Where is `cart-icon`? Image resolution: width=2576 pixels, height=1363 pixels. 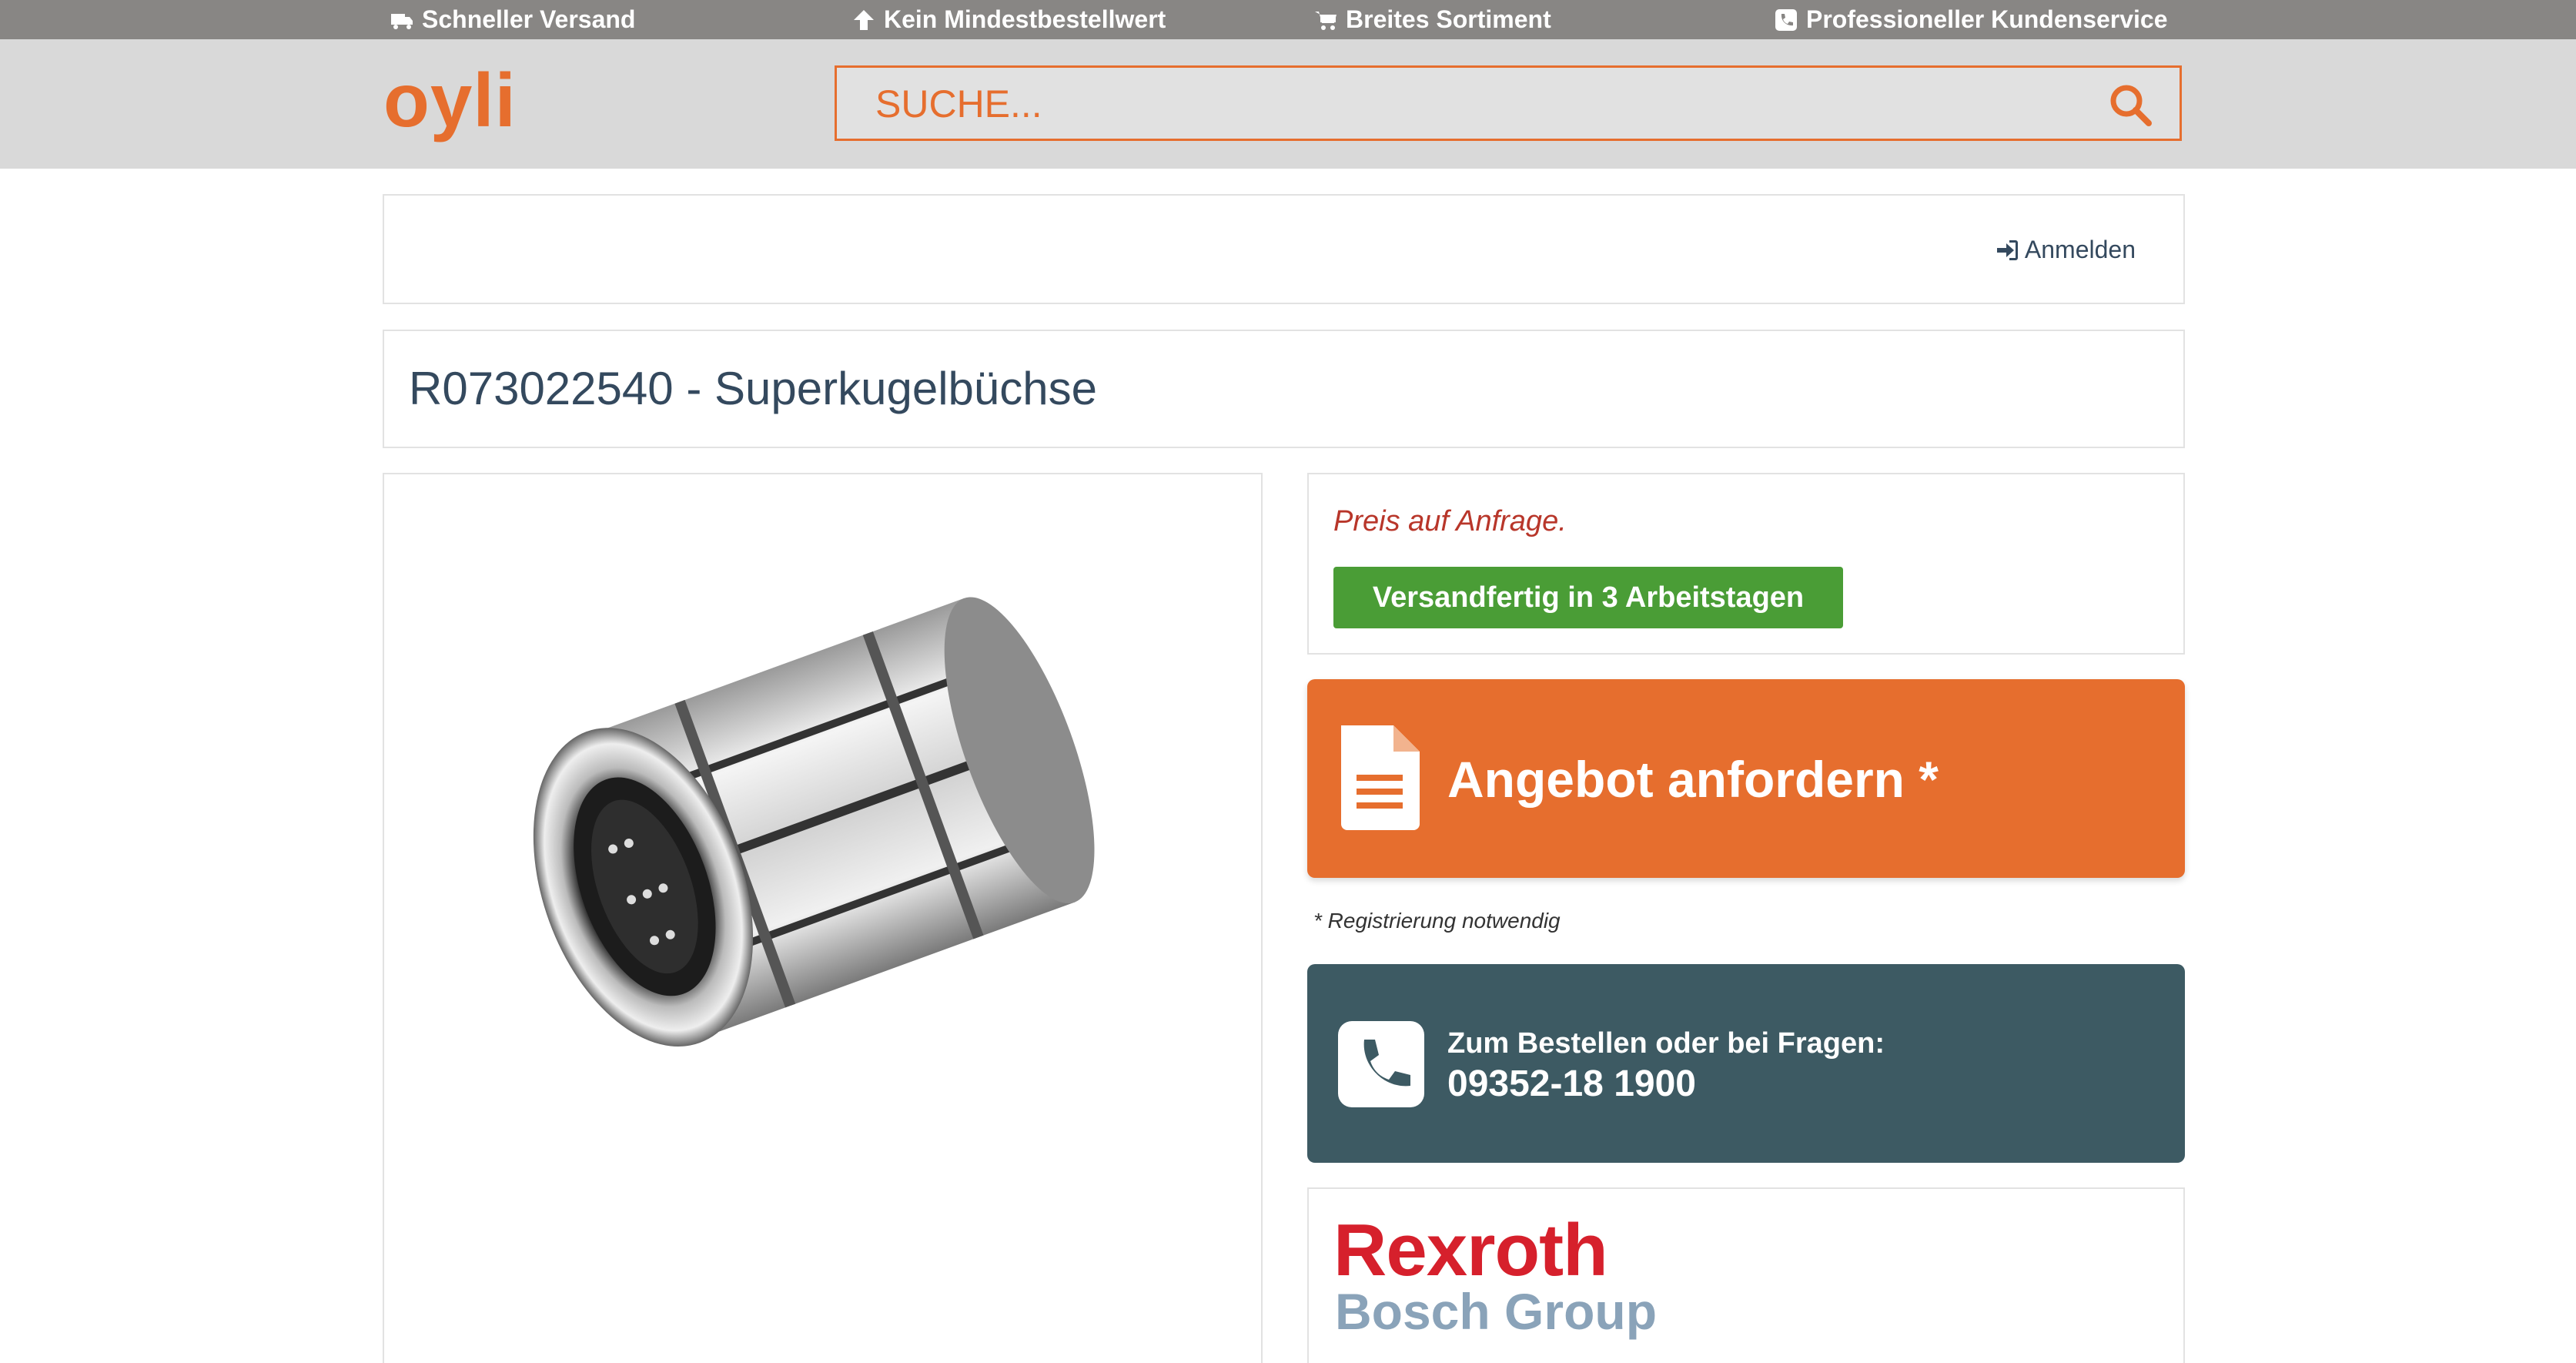
cart-icon is located at coordinates (1326, 20).